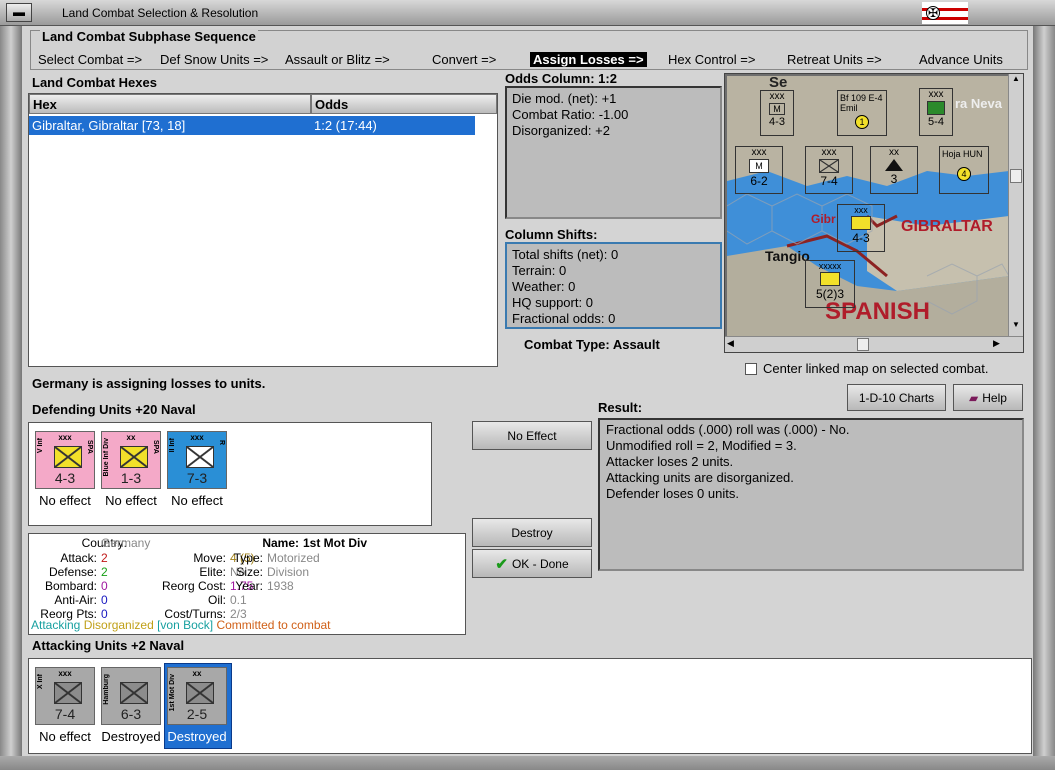 The width and height of the screenshot is (1055, 770). Describe the element at coordinates (829, 294) in the screenshot. I see `counter-strength: 5(2)3` at that location.